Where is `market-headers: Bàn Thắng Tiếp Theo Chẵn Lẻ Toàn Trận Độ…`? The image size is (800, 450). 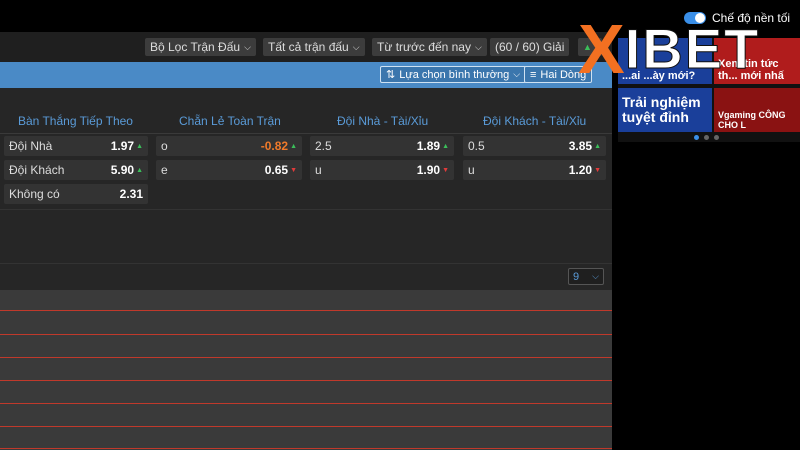 market-headers: Bàn Thắng Tiếp Theo Chẵn Lẻ Toàn Trận Độ… is located at coordinates (306, 123).